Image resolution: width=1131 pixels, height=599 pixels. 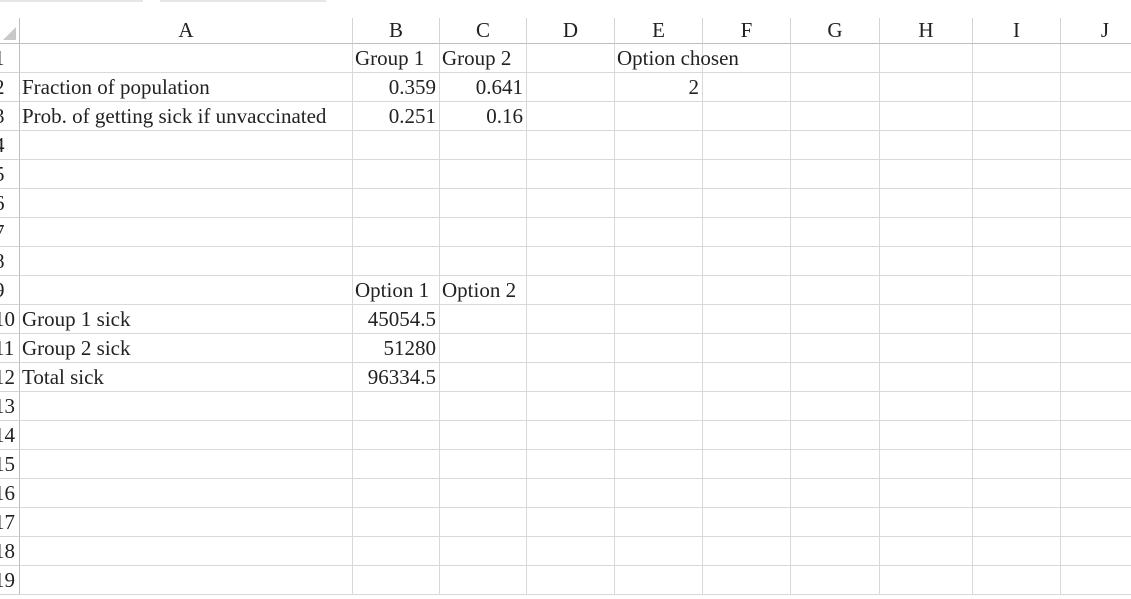 I want to click on cell-i11, so click(x=1017, y=348).